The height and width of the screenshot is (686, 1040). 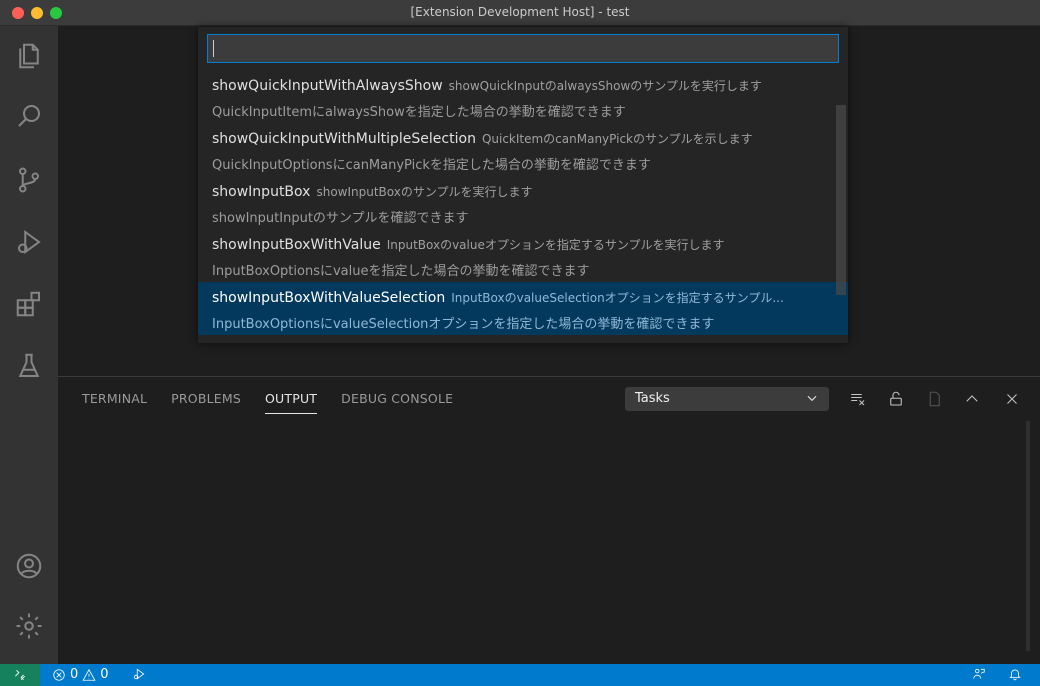 What do you see at coordinates (841, 200) in the screenshot?
I see `quick-pick-scrollbar` at bounding box center [841, 200].